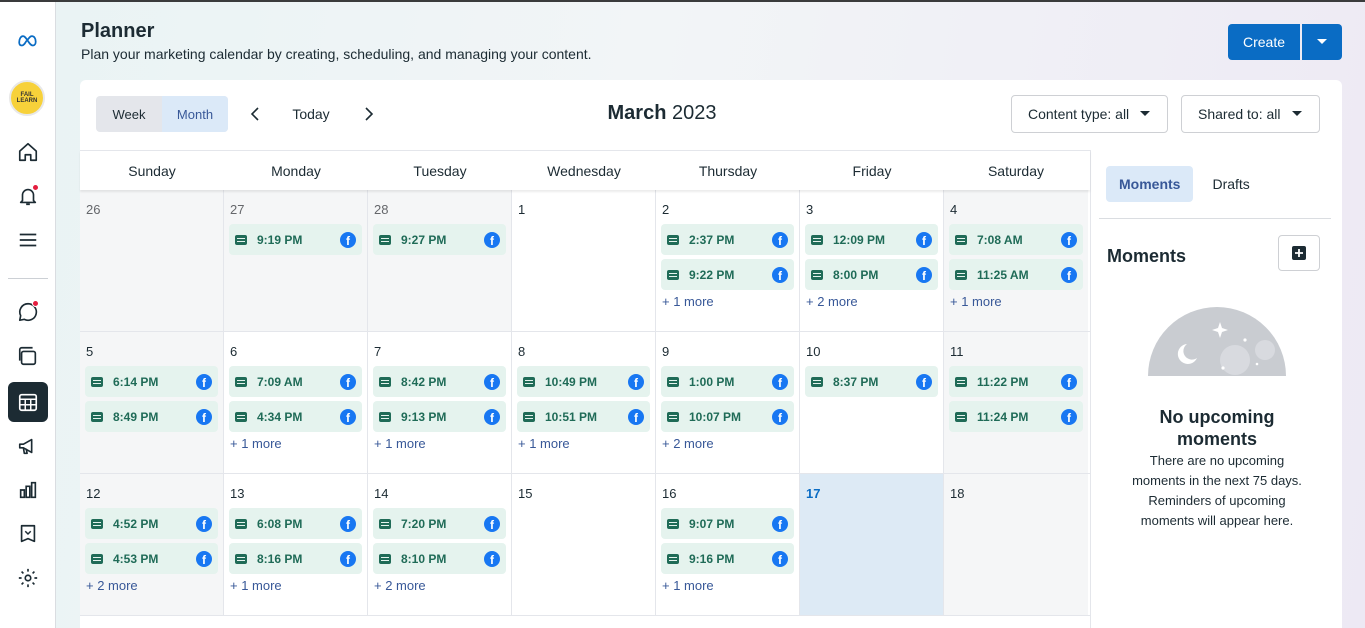 This screenshot has width=1365, height=628. Describe the element at coordinates (1090, 114) in the screenshot. I see `content-type-filter: Content type: all` at that location.